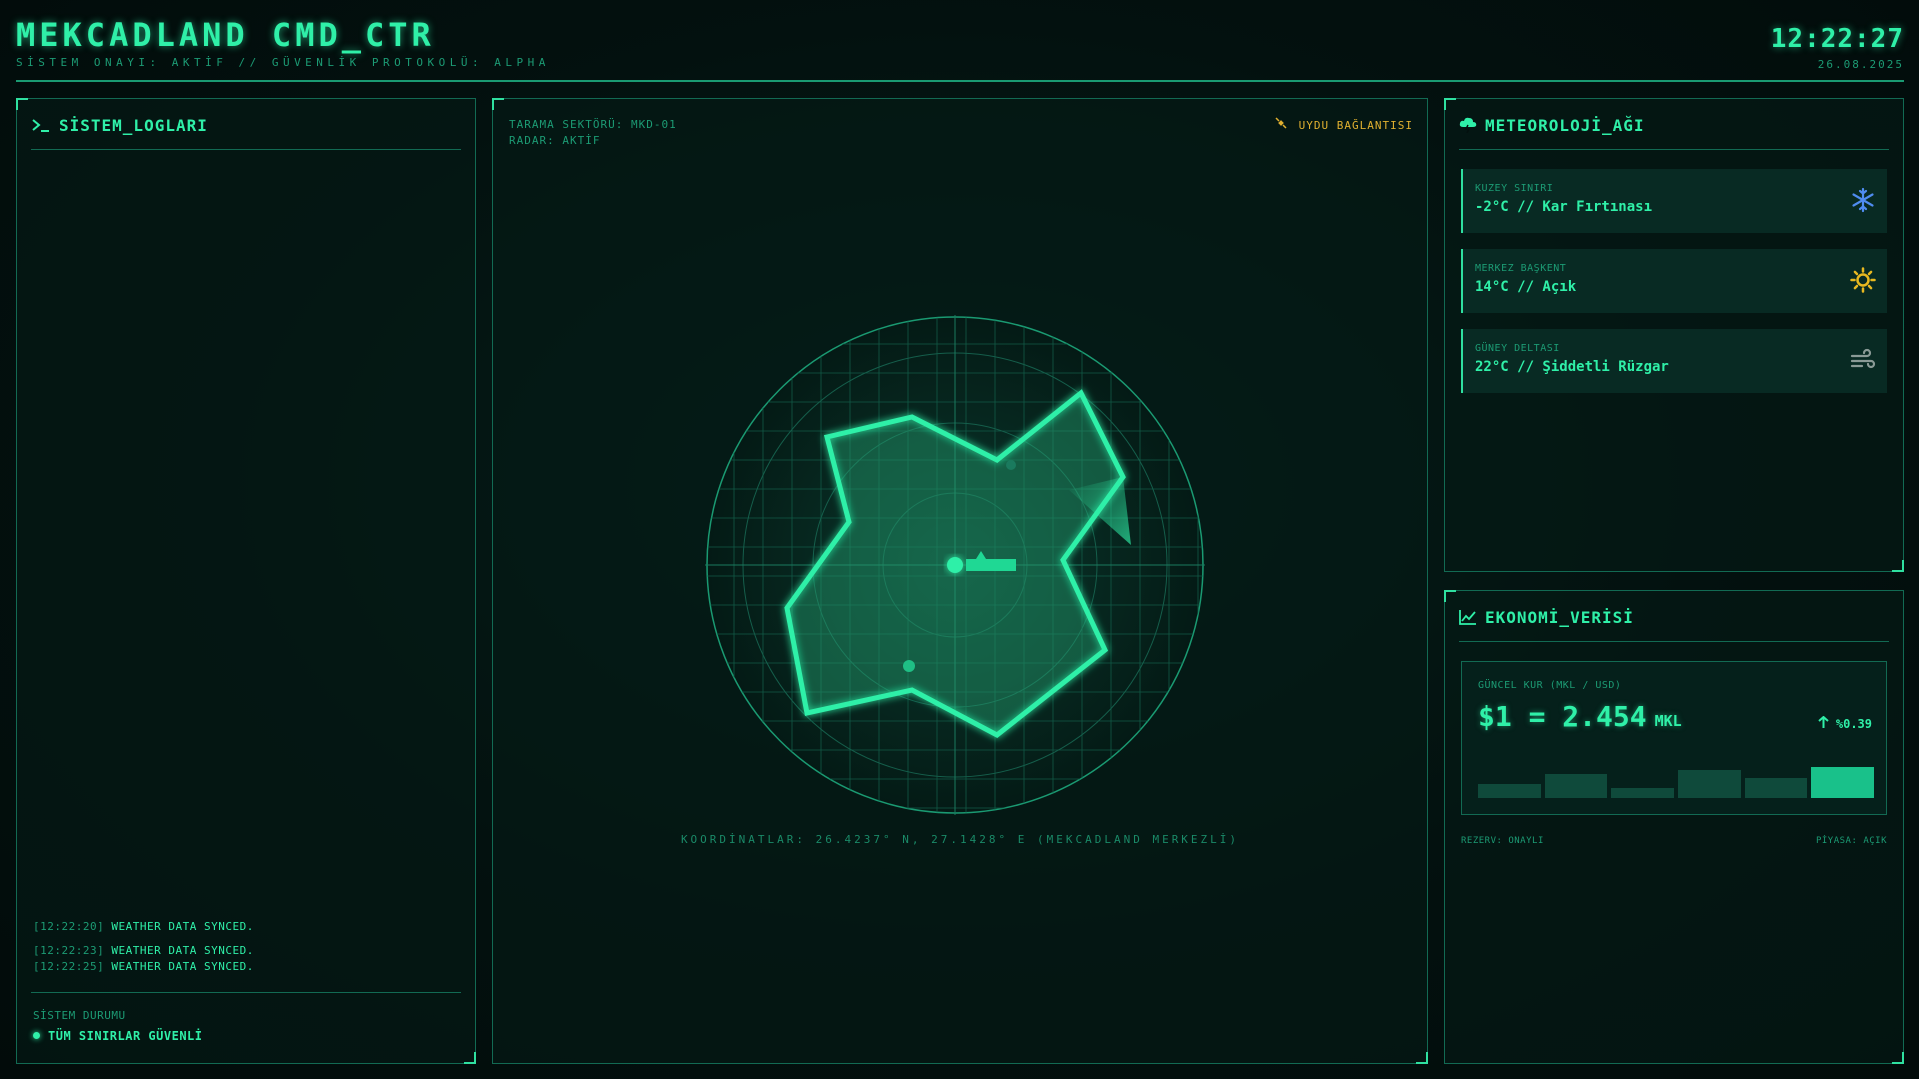  I want to click on trend-bars, so click(1676, 778).